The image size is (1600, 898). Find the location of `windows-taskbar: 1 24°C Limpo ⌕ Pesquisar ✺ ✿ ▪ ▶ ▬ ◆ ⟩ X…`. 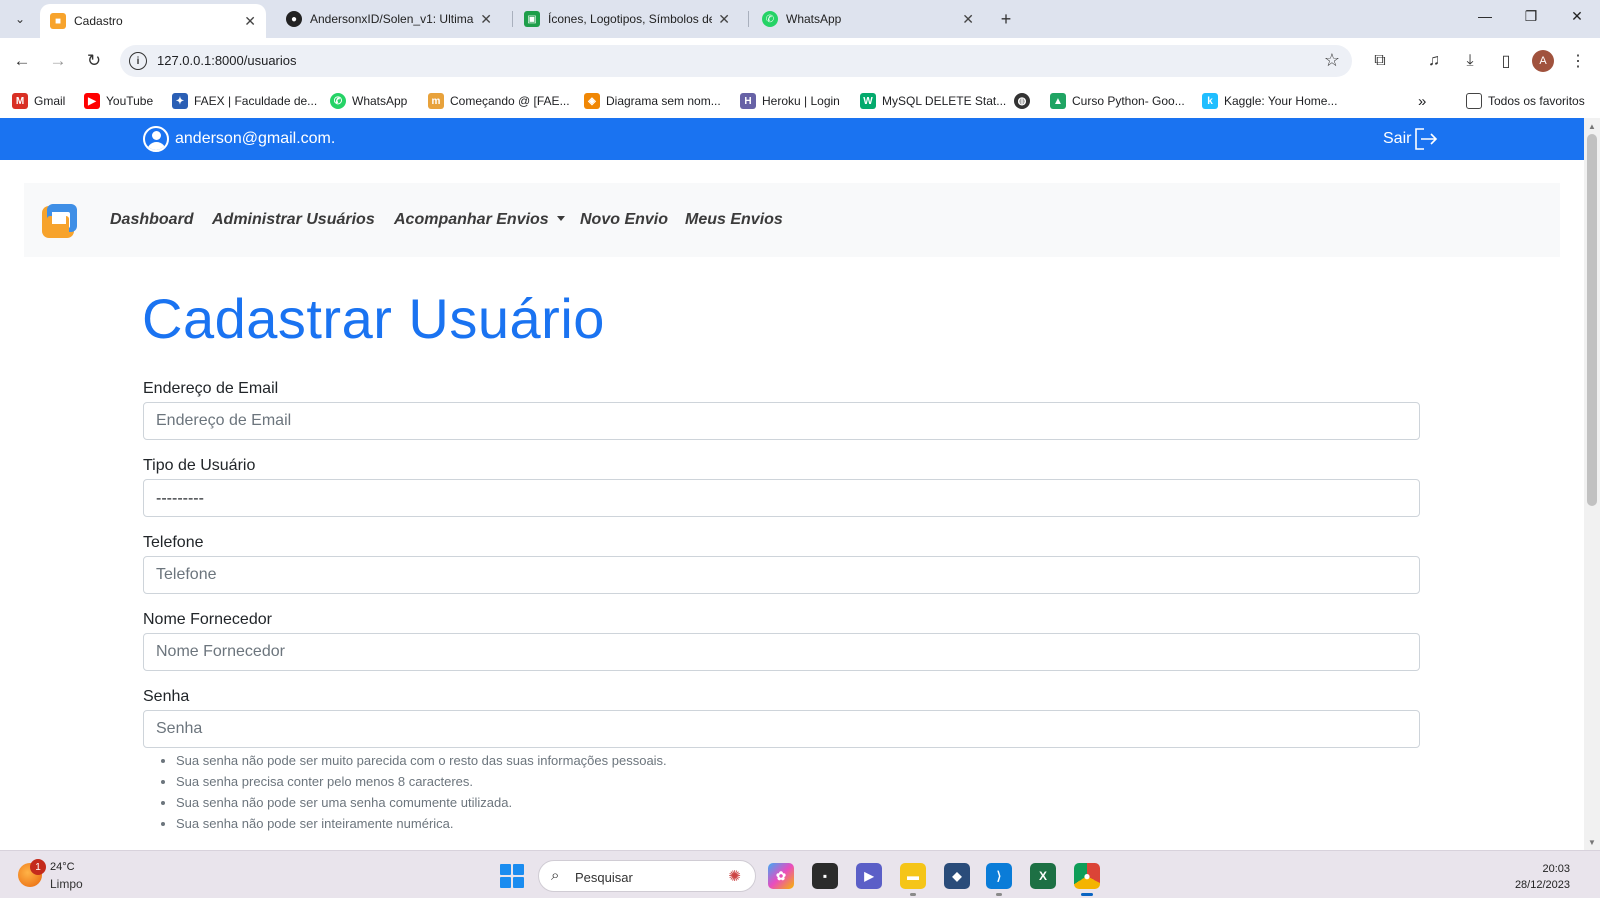

windows-taskbar: 1 24°C Limpo ⌕ Pesquisar ✺ ✿ ▪ ▶ ▬ ◆ ⟩ X… is located at coordinates (800, 874).